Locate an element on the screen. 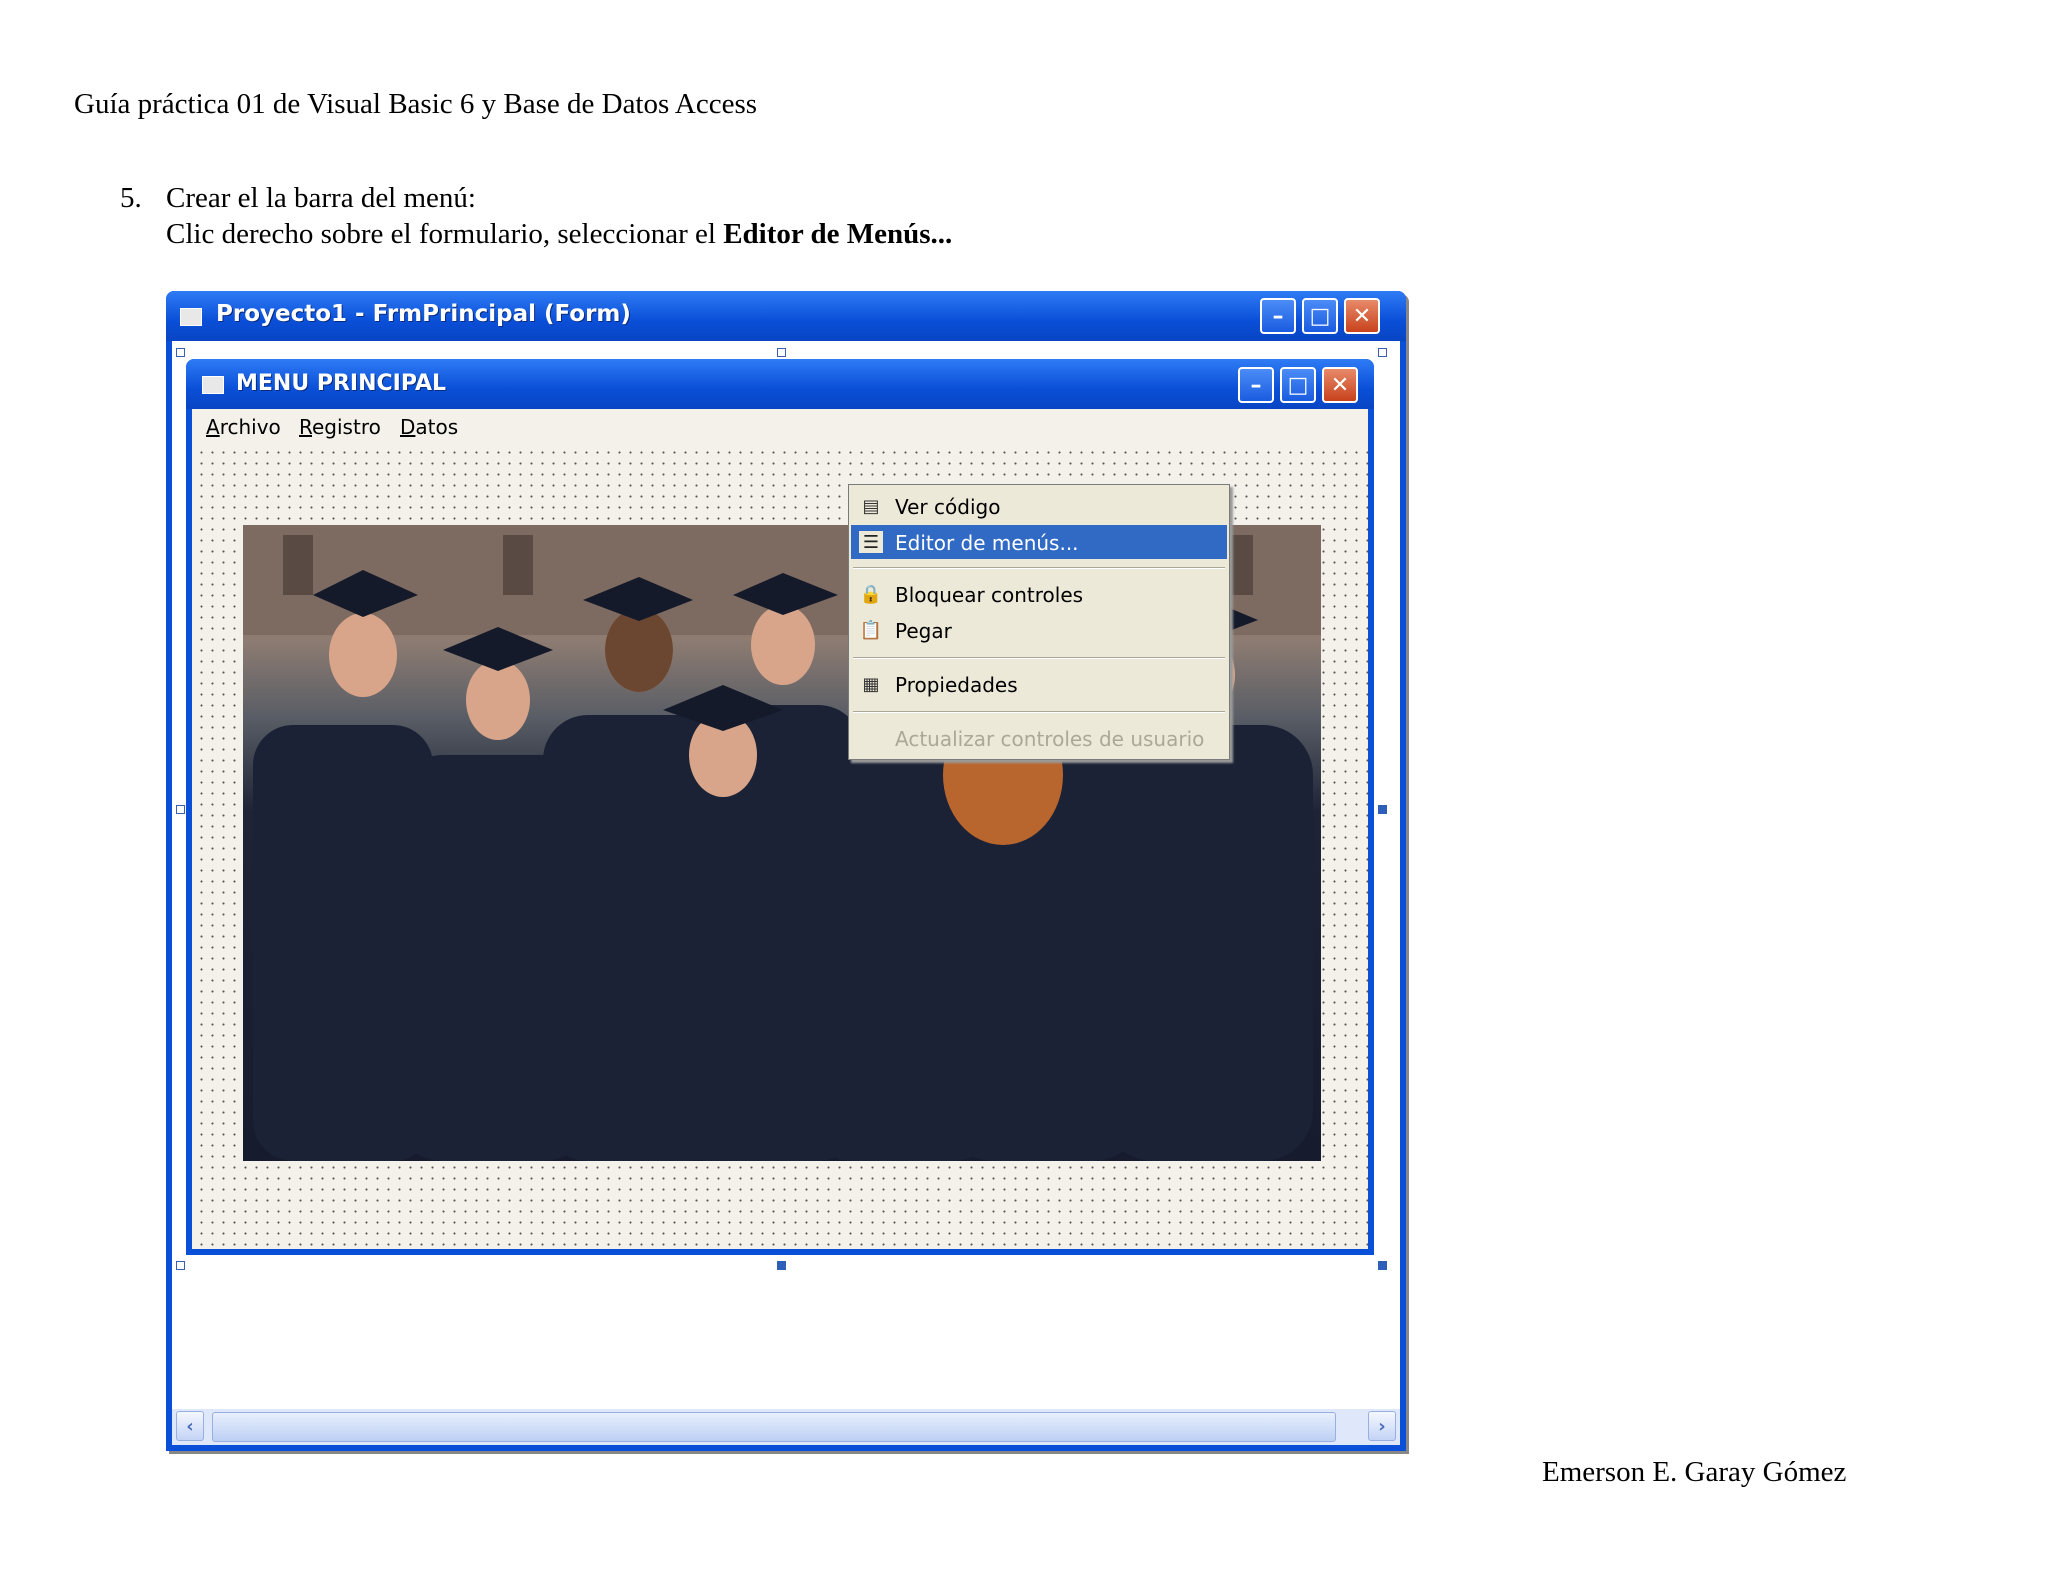  scroll-right-button: › is located at coordinates (1382, 1426).